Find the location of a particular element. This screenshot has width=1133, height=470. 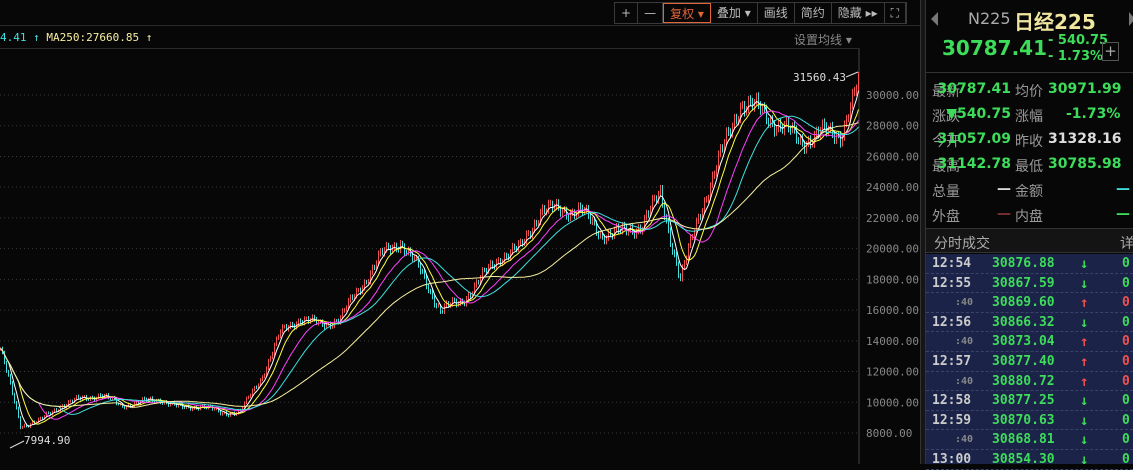

tick-row: 12:59 30870.63 ↓ 0 is located at coordinates (1029, 421).